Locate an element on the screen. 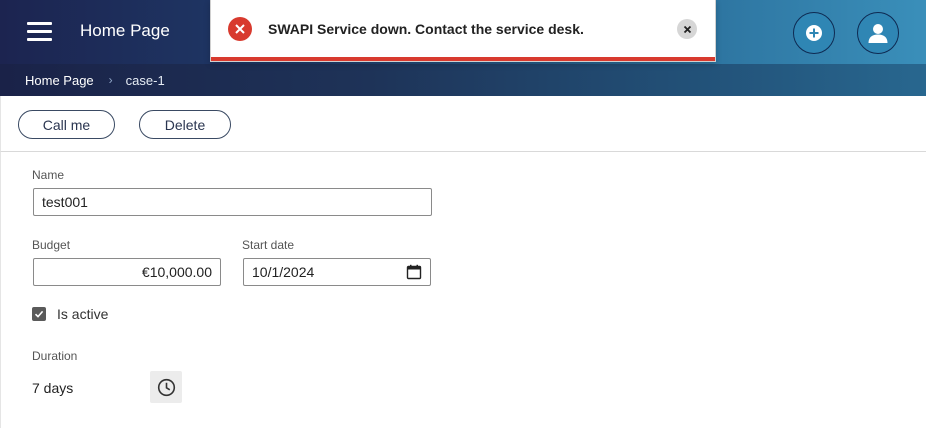 The width and height of the screenshot is (926, 428). add-circle-icon is located at coordinates (814, 33).